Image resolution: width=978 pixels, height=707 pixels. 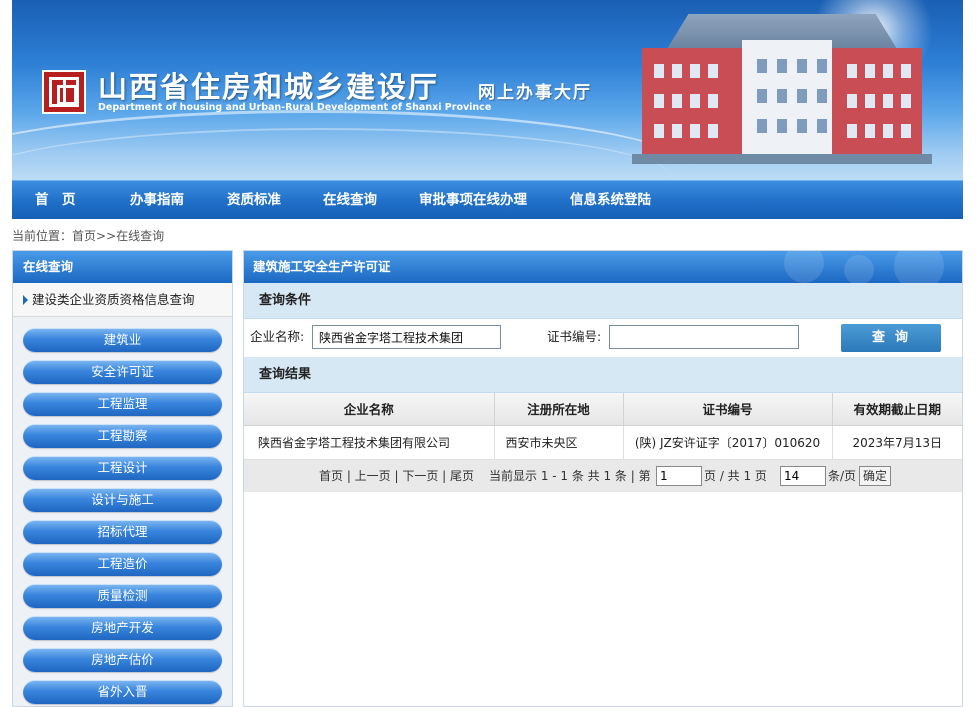 What do you see at coordinates (574, 336) in the screenshot?
I see `cert-number-label: 证书编号:` at bounding box center [574, 336].